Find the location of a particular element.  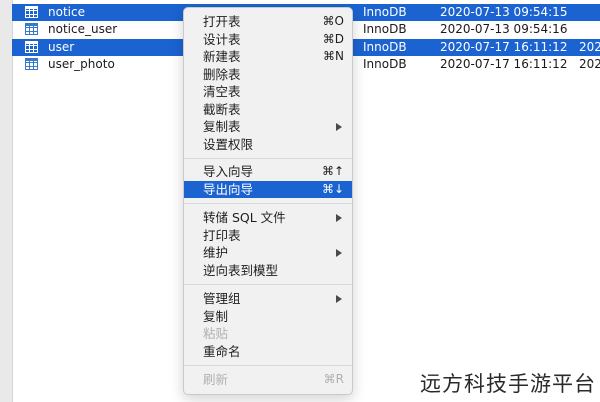

watermark-text: 远方科技手游平台 is located at coordinates (508, 384).